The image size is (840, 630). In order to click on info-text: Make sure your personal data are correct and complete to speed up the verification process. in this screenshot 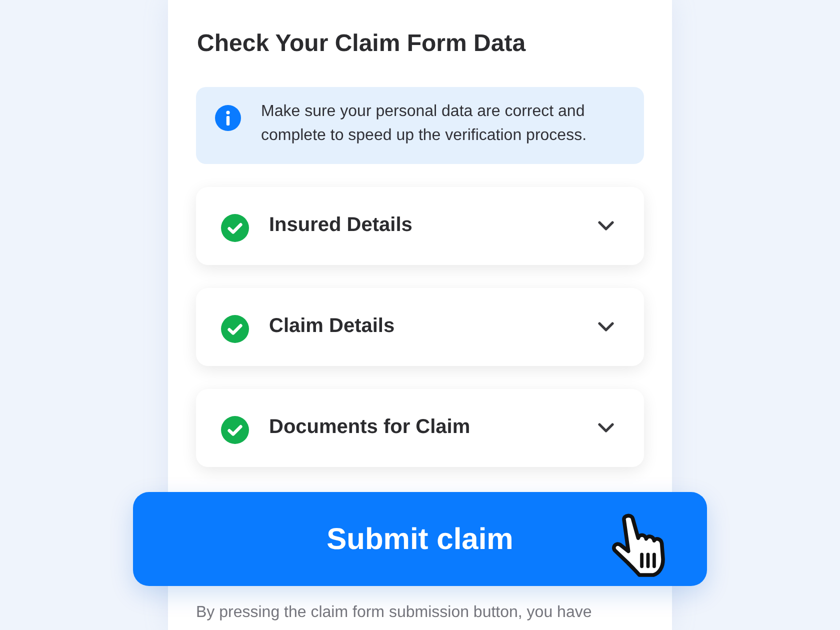, I will do `click(424, 124)`.